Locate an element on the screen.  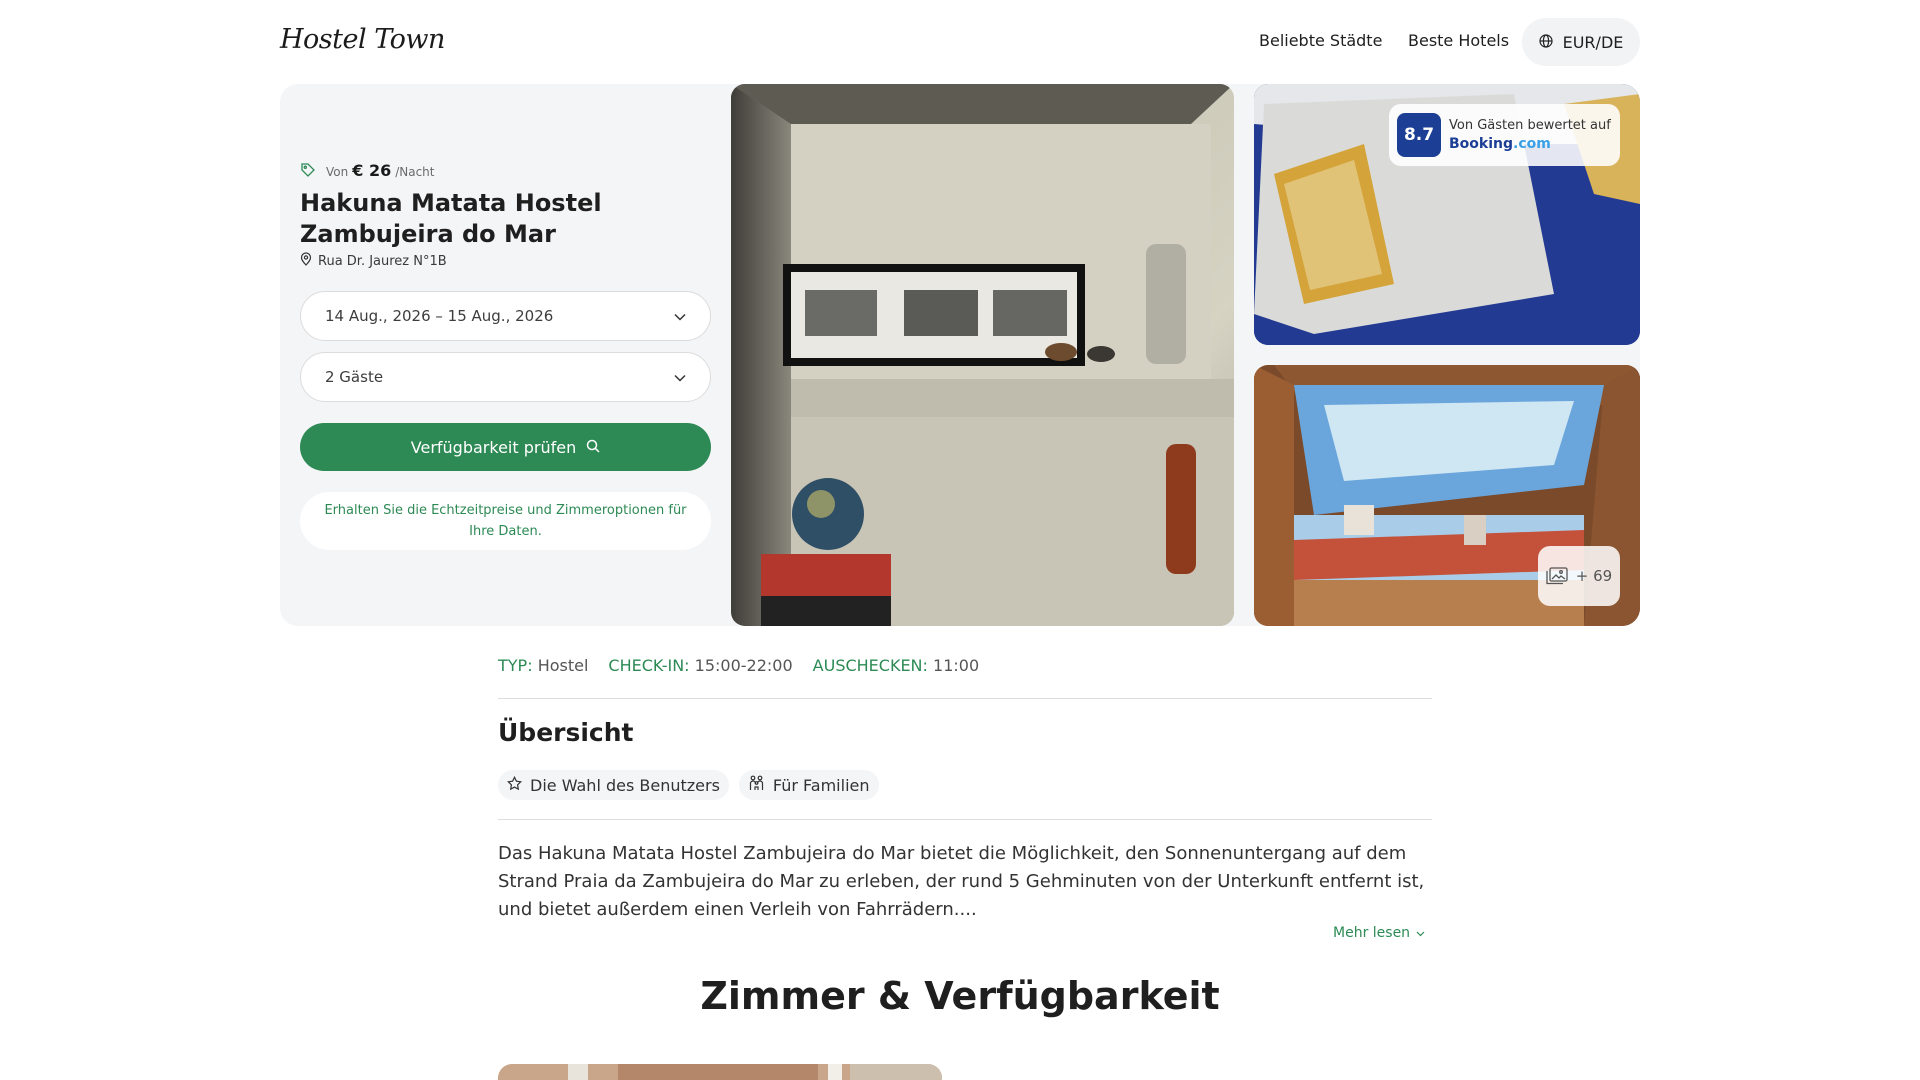
read-more-link: Mehr lesen is located at coordinates (1379, 933).